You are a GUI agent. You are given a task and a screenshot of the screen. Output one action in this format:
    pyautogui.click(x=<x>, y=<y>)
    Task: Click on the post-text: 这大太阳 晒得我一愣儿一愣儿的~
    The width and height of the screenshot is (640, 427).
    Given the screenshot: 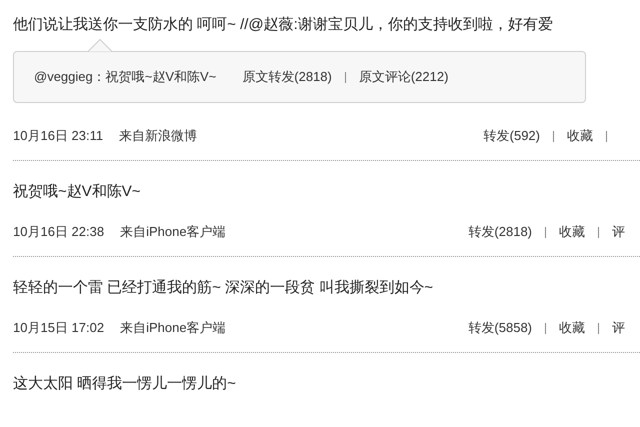 What is the action you would take?
    pyautogui.click(x=125, y=384)
    